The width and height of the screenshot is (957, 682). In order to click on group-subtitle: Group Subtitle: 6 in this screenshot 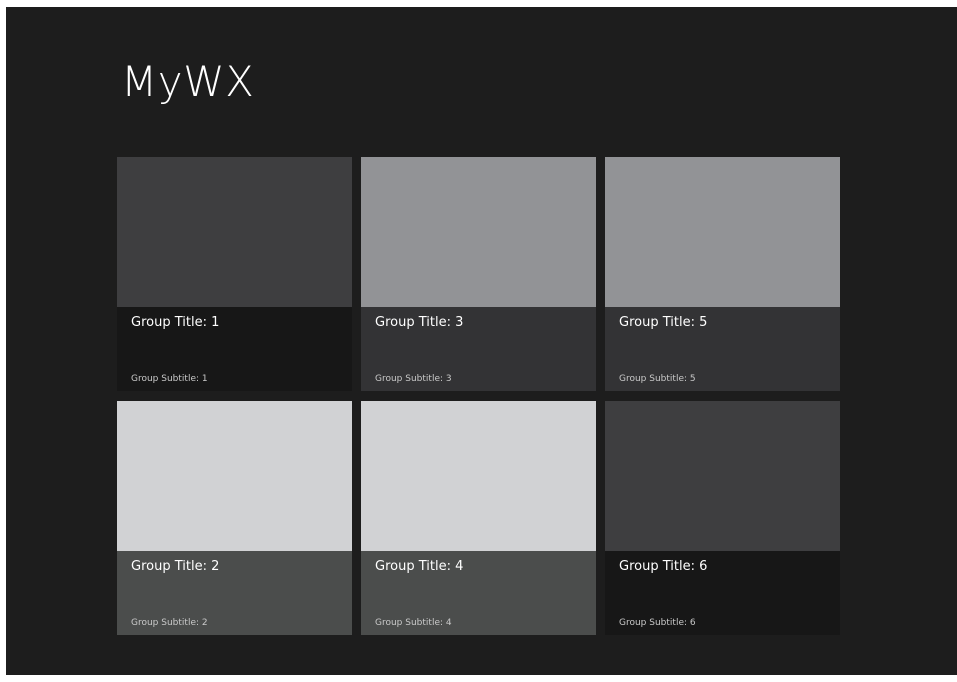, I will do `click(657, 623)`.